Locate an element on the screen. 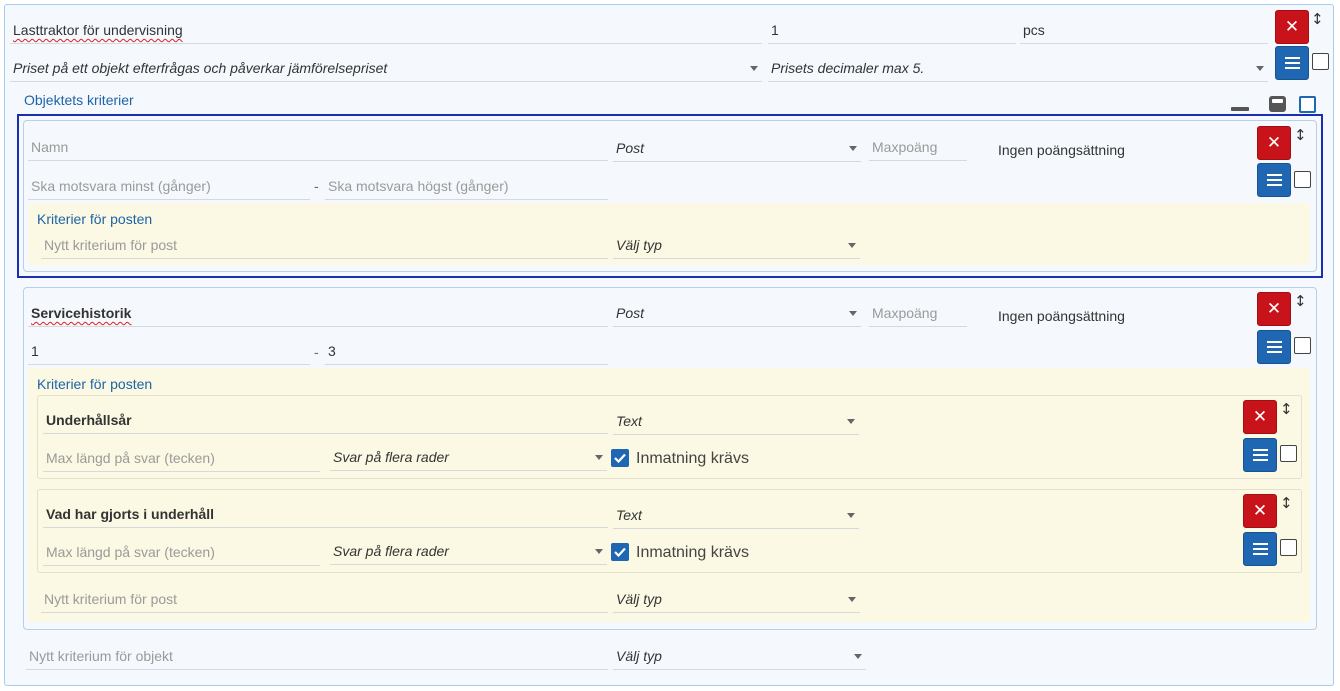 The image size is (1340, 691). new-object-criterion-input: Nytt kriterium för objekt is located at coordinates (317, 656).